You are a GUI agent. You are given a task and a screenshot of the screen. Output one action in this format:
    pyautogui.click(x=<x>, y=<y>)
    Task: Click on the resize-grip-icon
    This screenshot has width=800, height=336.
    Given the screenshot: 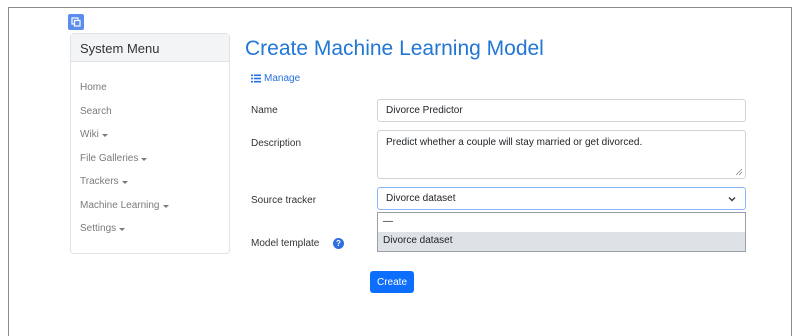 What is the action you would take?
    pyautogui.click(x=738, y=171)
    